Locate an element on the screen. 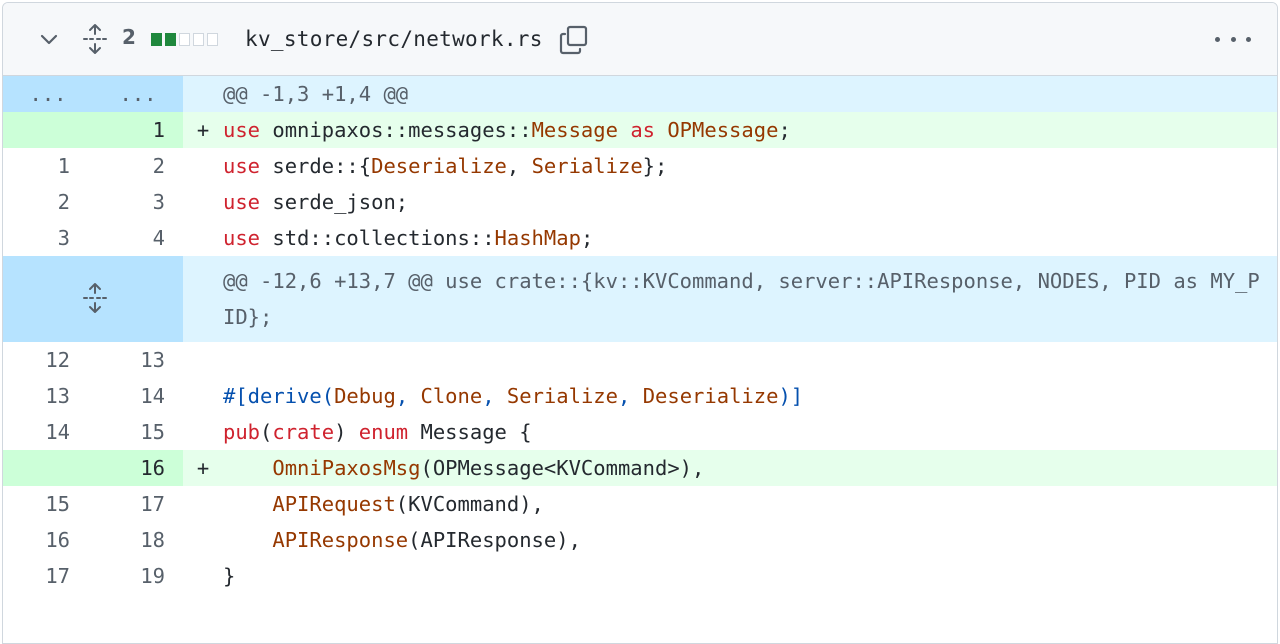 Image resolution: width=1280 pixels, height=644 pixels. new-line-number: 4 is located at coordinates (138, 238).